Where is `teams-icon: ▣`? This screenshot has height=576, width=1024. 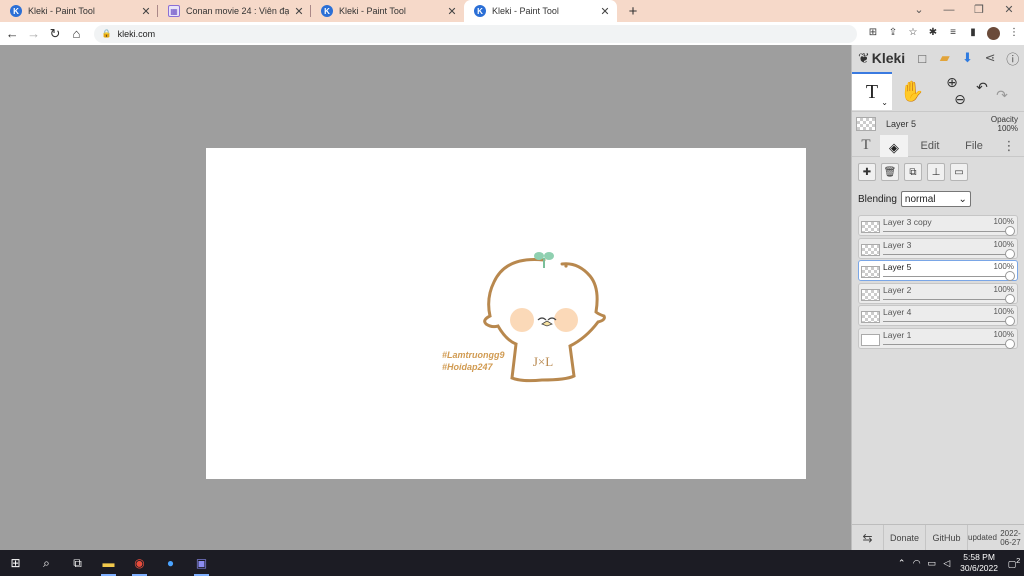
teams-icon: ▣ is located at coordinates (201, 563).